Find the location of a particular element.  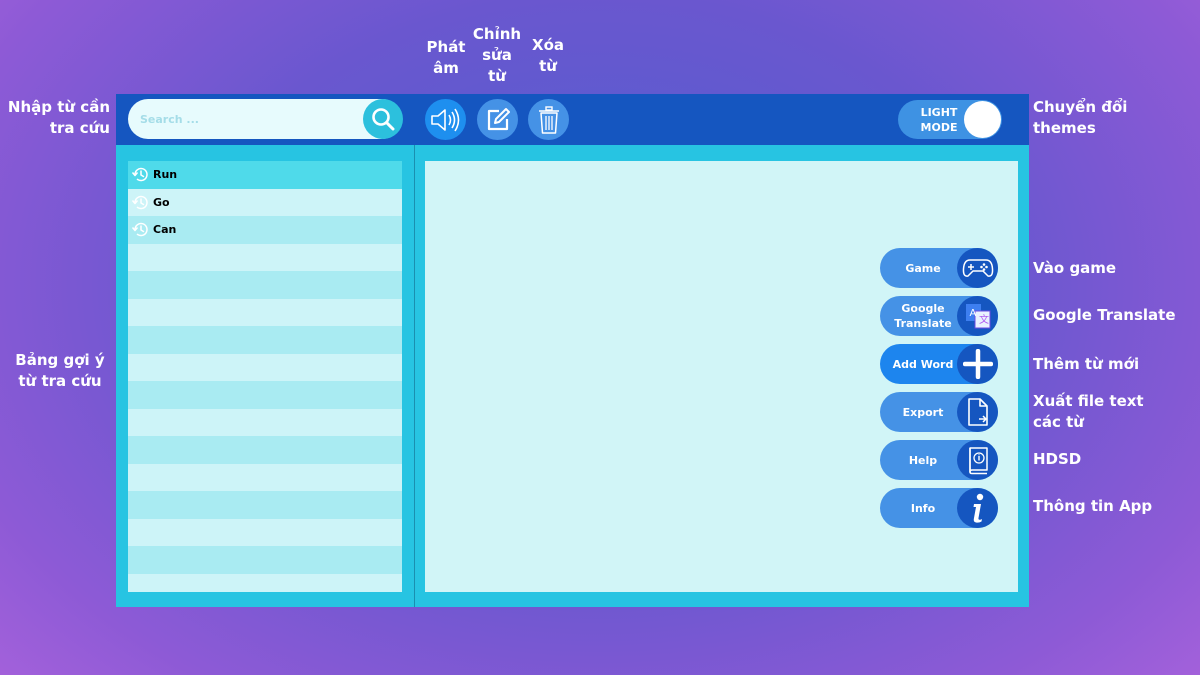

list-item: Run is located at coordinates (265, 175).